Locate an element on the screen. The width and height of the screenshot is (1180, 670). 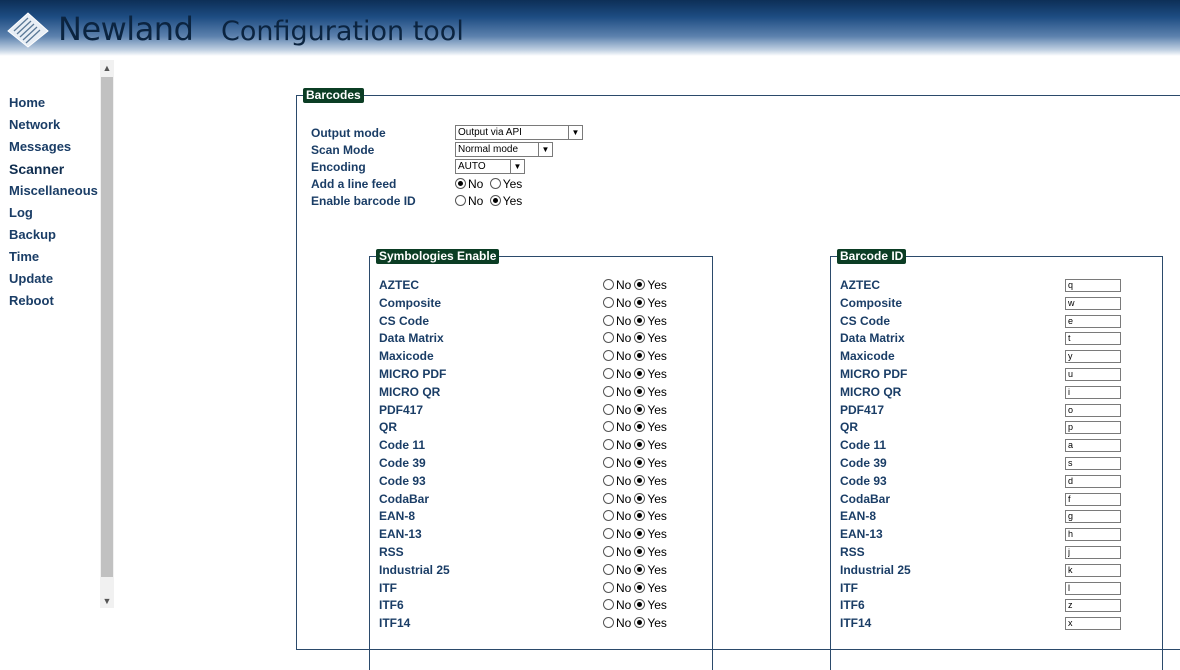
line-feed-no-radio is located at coordinates (460, 183).